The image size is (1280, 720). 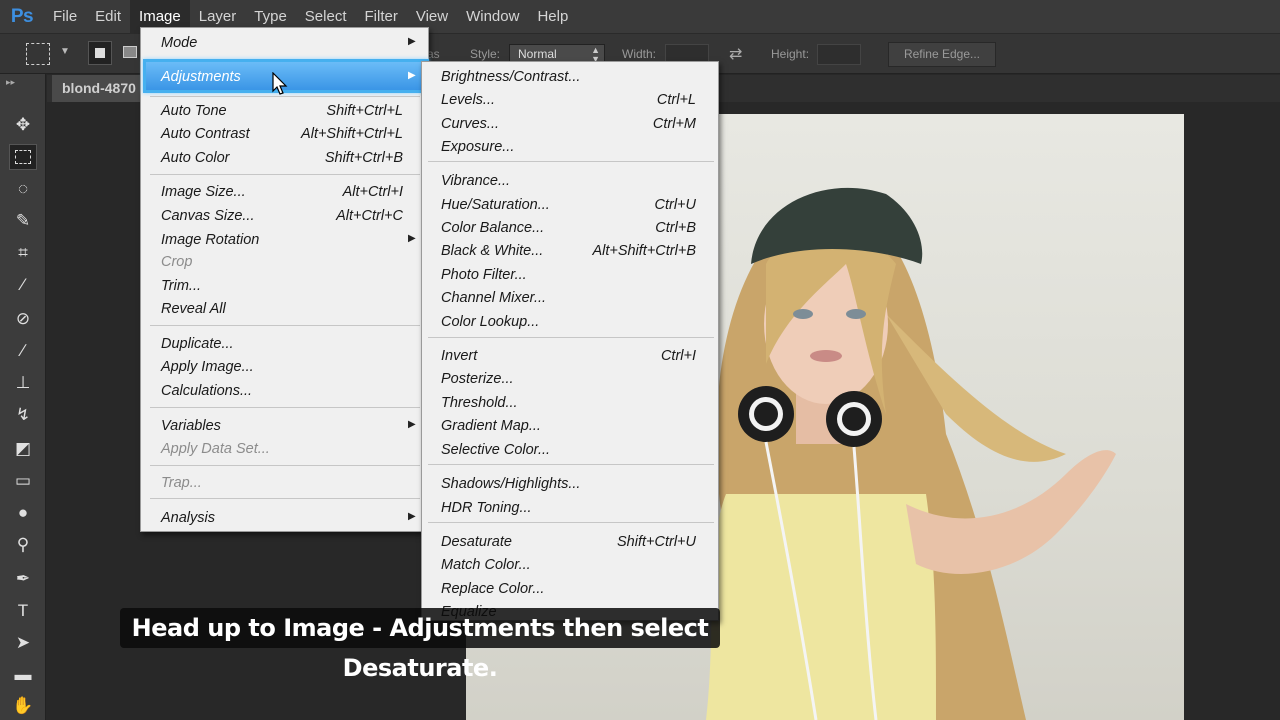 I want to click on menu-item-mode: Mode ▶, so click(x=284, y=43).